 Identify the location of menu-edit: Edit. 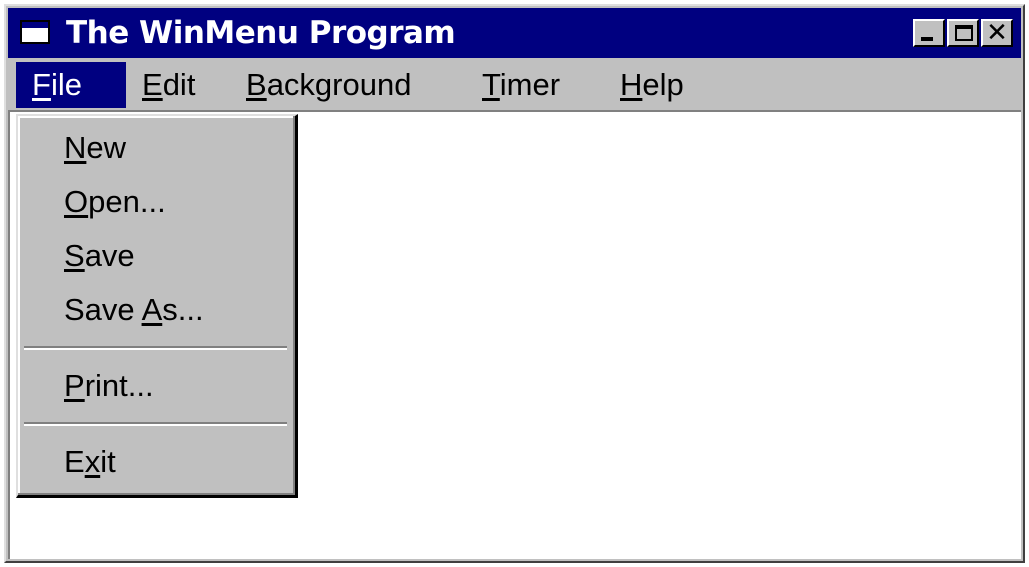
(168, 85).